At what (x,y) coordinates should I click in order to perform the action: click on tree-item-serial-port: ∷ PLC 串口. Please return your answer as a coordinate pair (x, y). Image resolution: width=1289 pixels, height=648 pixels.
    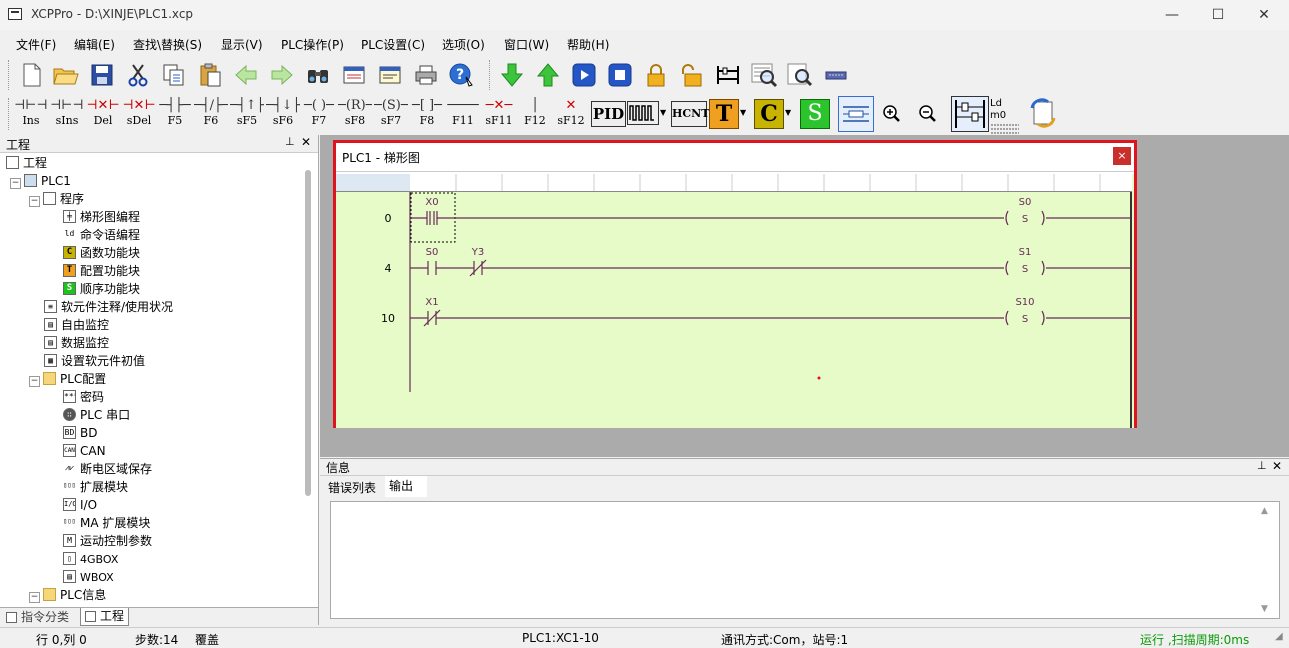
    Looking at the image, I should click on (96, 415).